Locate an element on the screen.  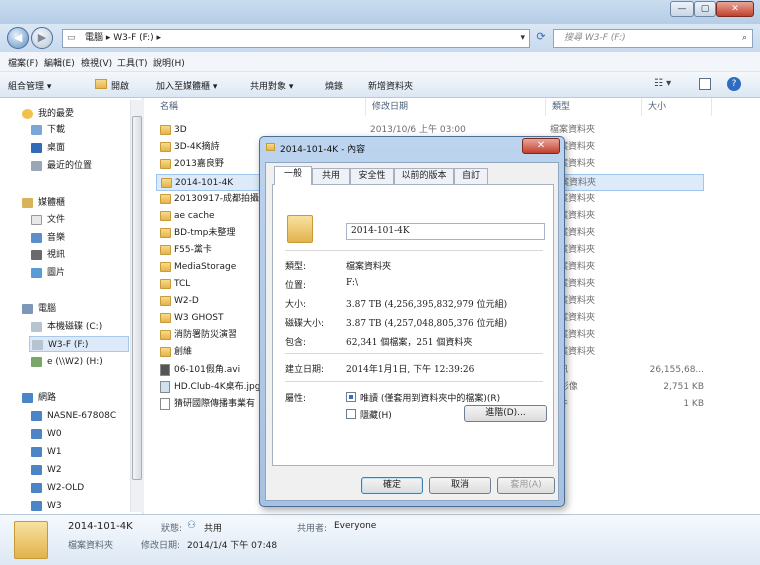
burn-button: 燒錄 is located at coordinates (334, 85).